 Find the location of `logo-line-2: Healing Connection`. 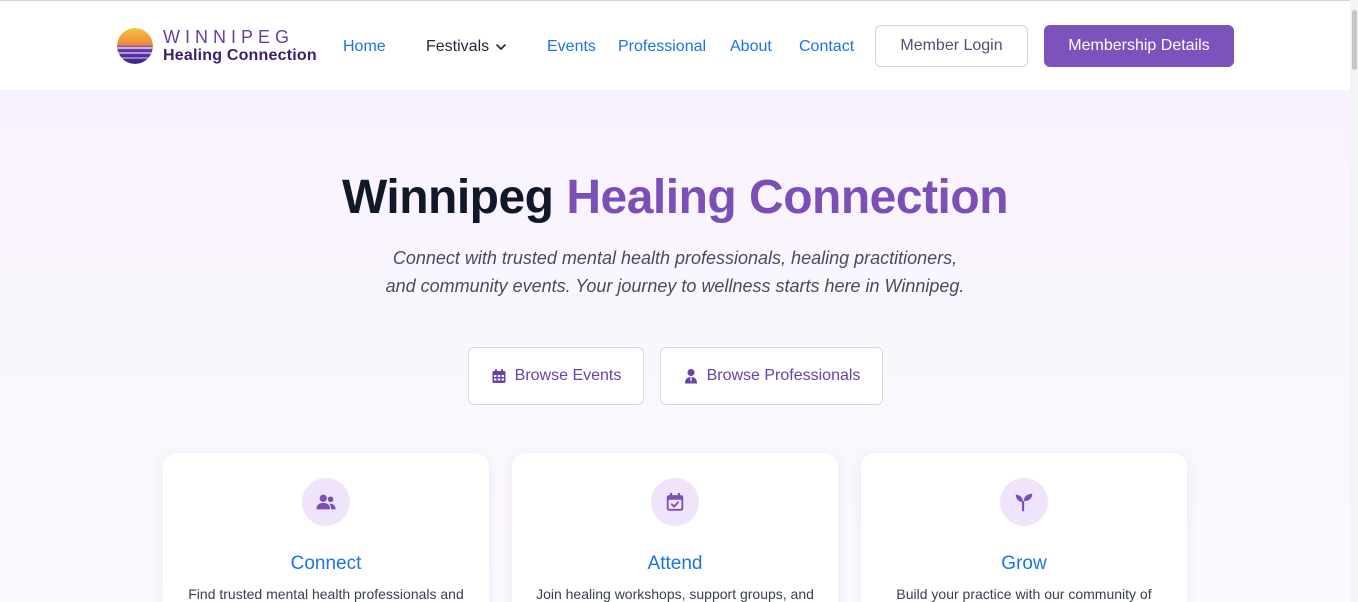

logo-line-2: Healing Connection is located at coordinates (240, 55).